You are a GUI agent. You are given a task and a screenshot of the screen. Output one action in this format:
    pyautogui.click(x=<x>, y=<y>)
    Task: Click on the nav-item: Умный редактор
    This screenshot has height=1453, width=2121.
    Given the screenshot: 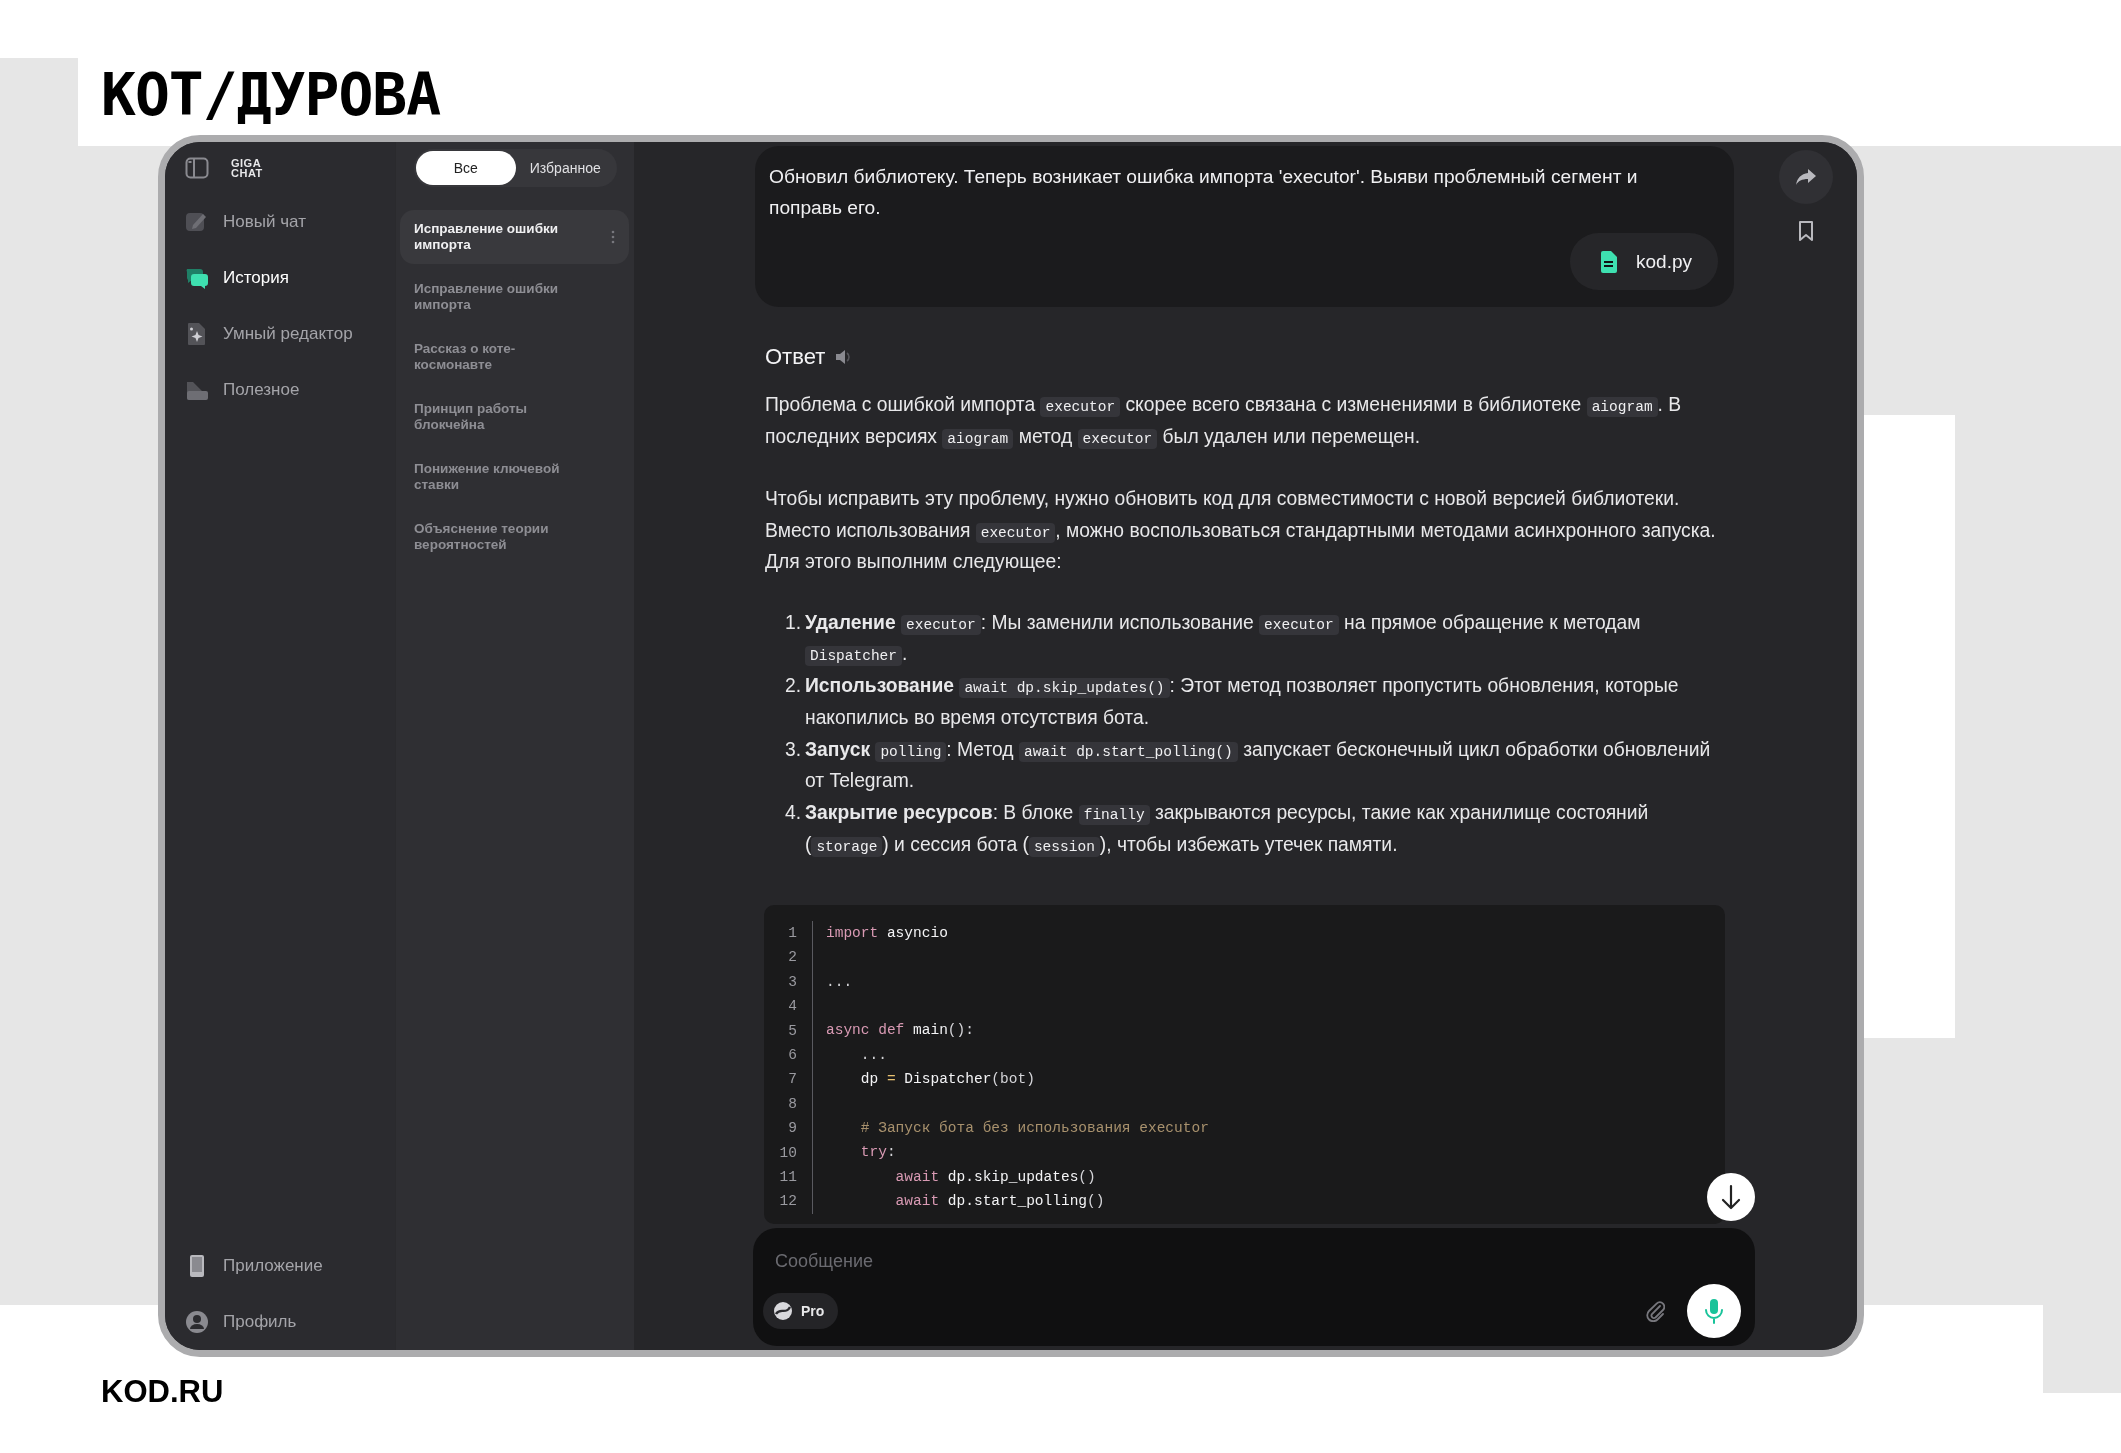 What is the action you would take?
    pyautogui.click(x=280, y=334)
    